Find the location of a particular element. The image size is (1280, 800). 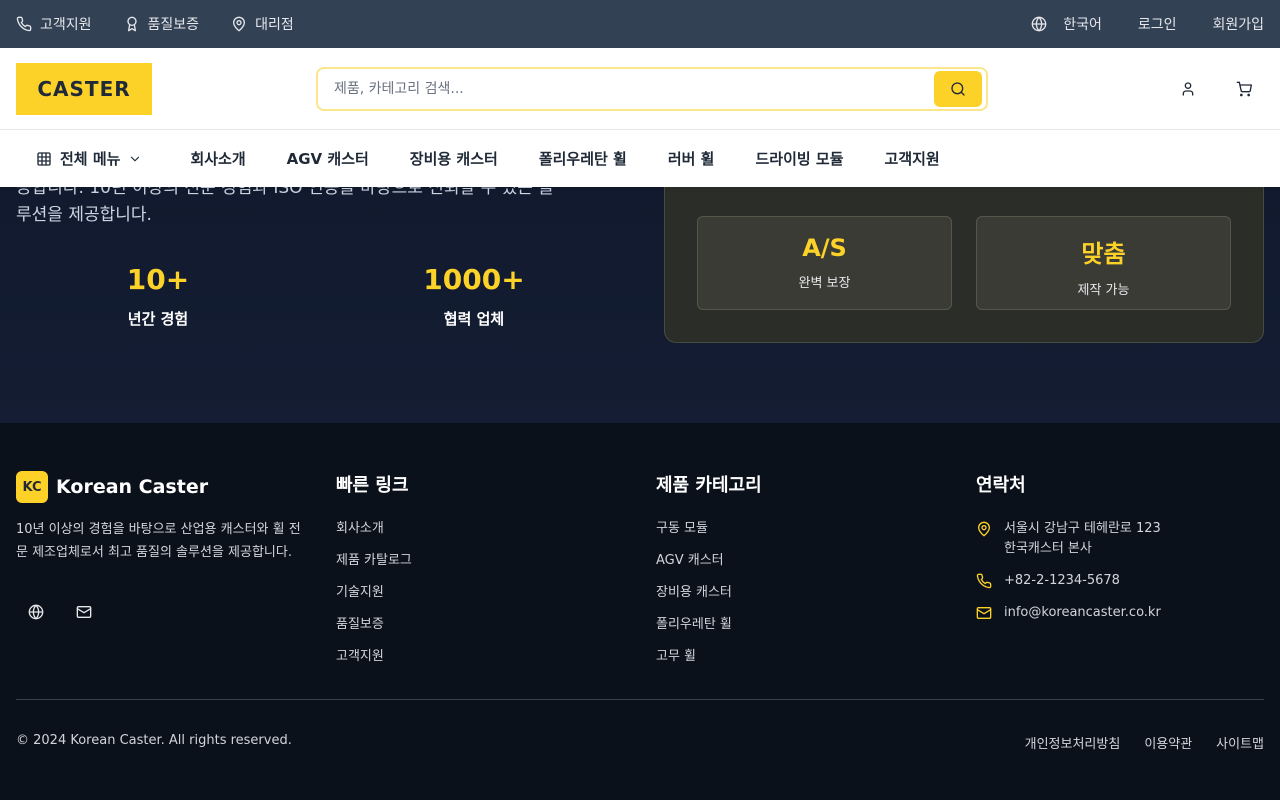

footer-category-link: AGV 캐스터 is located at coordinates (709, 567).